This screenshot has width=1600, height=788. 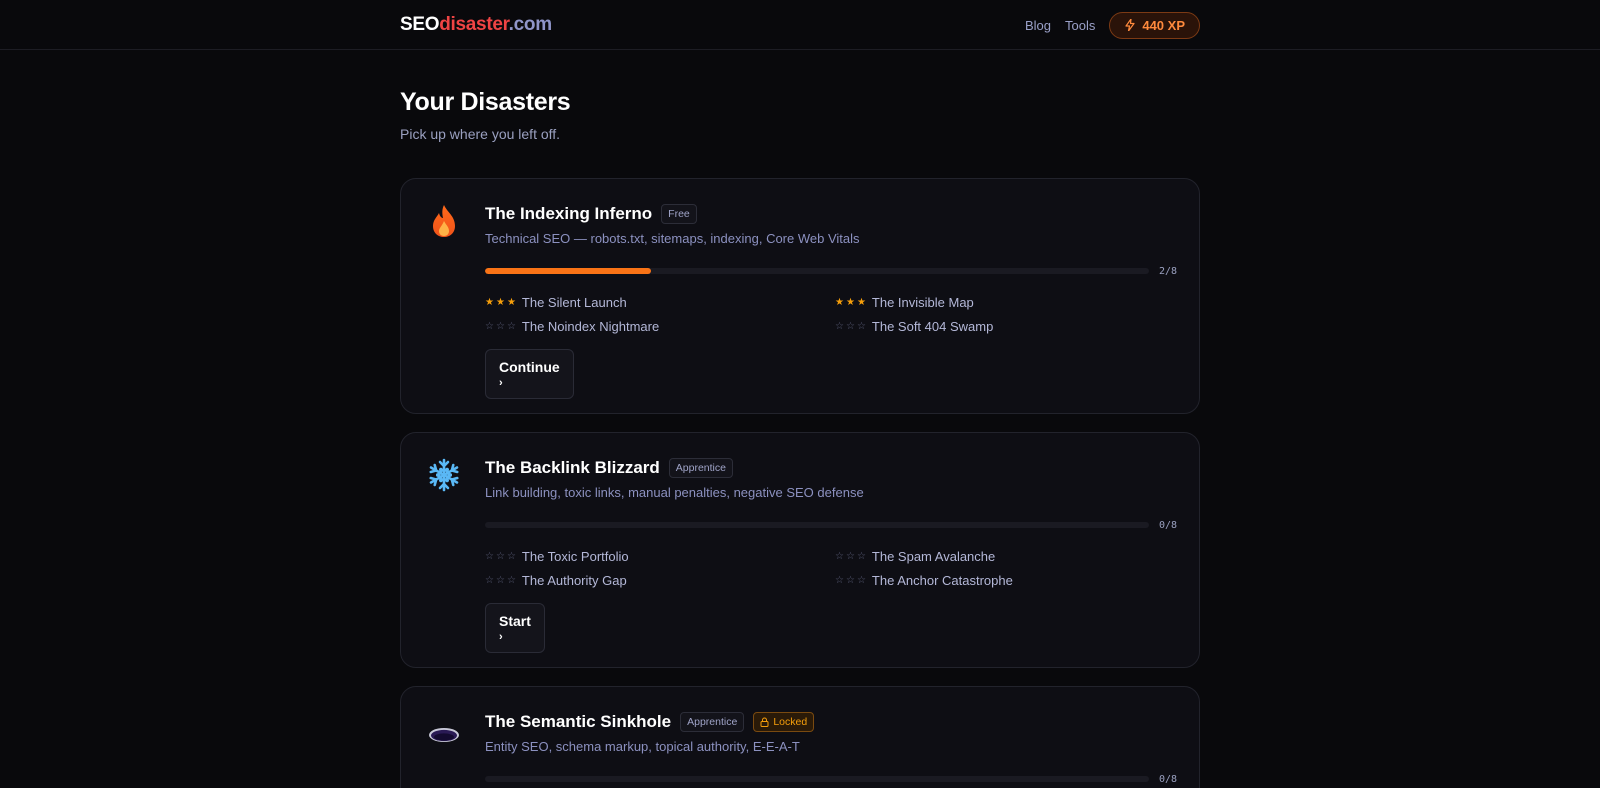 I want to click on level-item: ☆ ☆ ☆ The Toxic Portfolio, so click(x=660, y=556).